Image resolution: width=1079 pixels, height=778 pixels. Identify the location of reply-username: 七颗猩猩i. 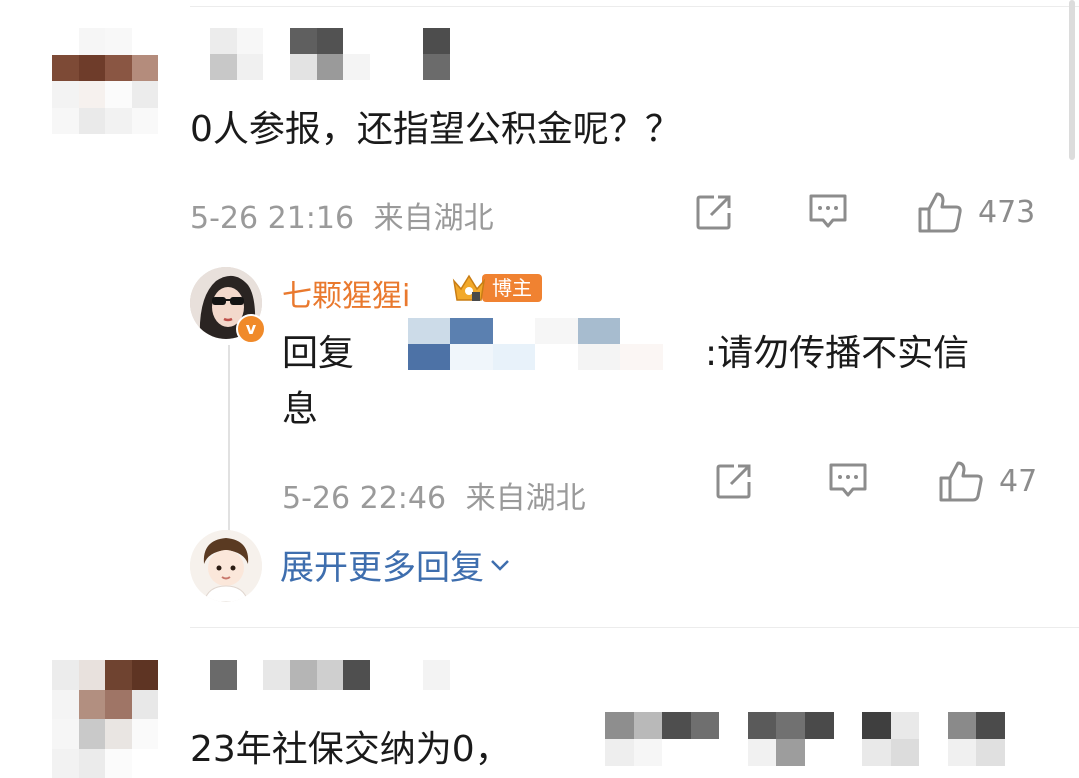
(346, 293).